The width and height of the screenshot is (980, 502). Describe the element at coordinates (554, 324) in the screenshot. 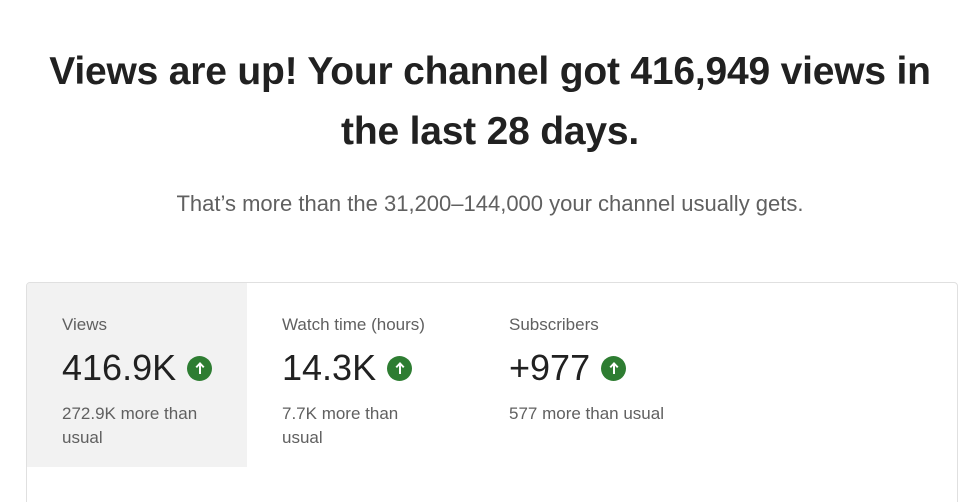

I see `metric-label: Subscribers` at that location.